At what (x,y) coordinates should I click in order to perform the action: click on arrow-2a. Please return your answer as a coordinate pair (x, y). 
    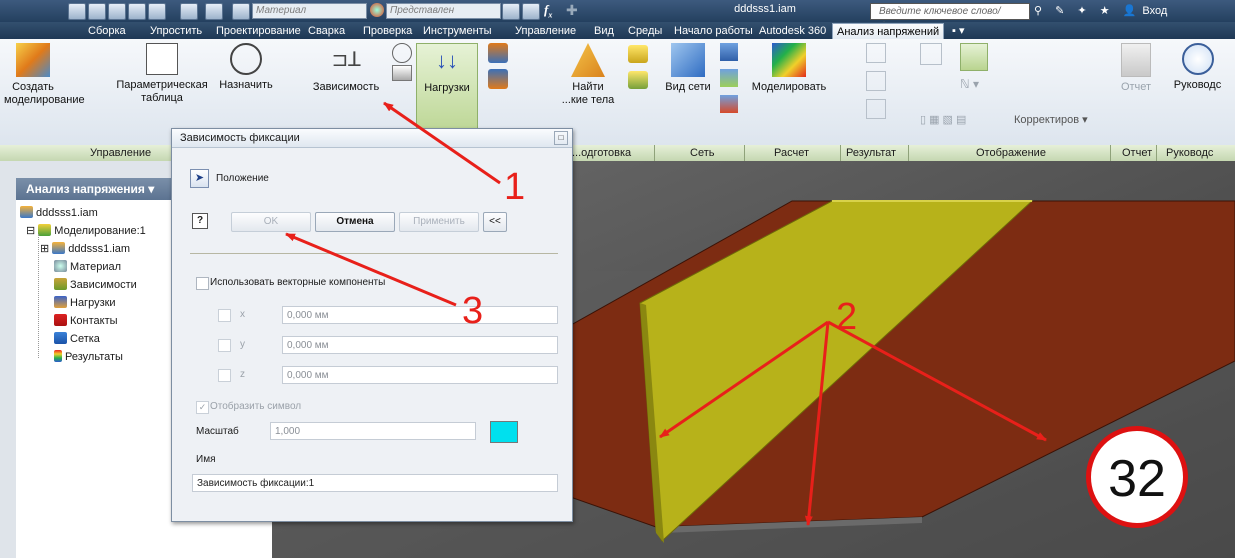
    Looking at the image, I should click on (744, 379).